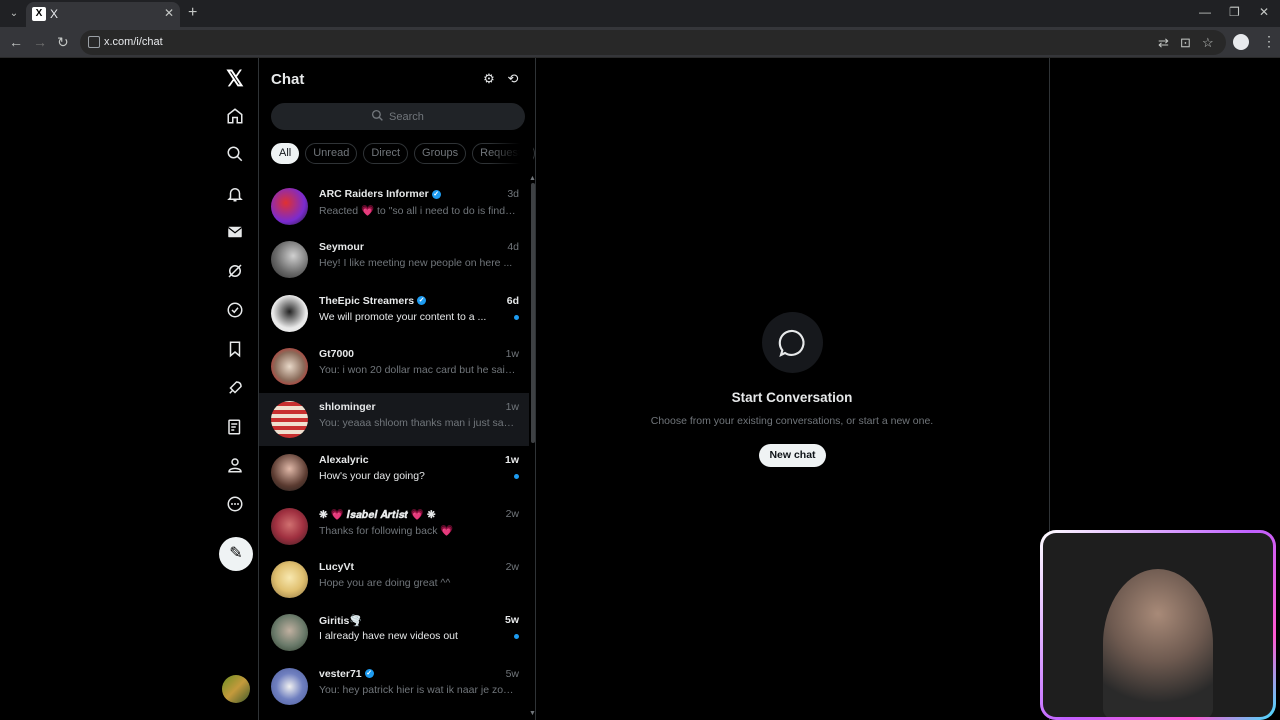 The height and width of the screenshot is (720, 1280). What do you see at coordinates (169, 13) in the screenshot?
I see `tab-close-icon: ✕` at bounding box center [169, 13].